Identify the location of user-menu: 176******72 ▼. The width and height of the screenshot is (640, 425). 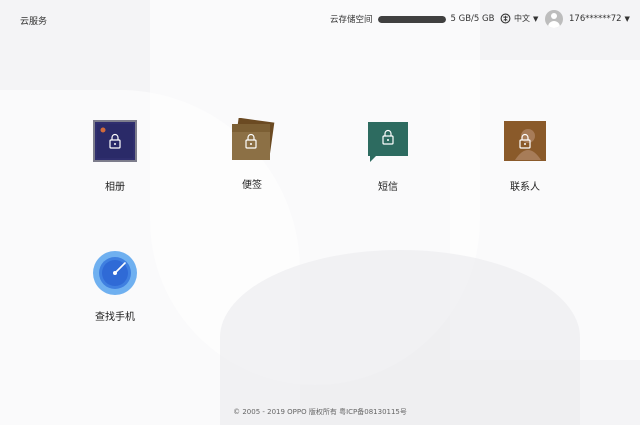
(587, 19).